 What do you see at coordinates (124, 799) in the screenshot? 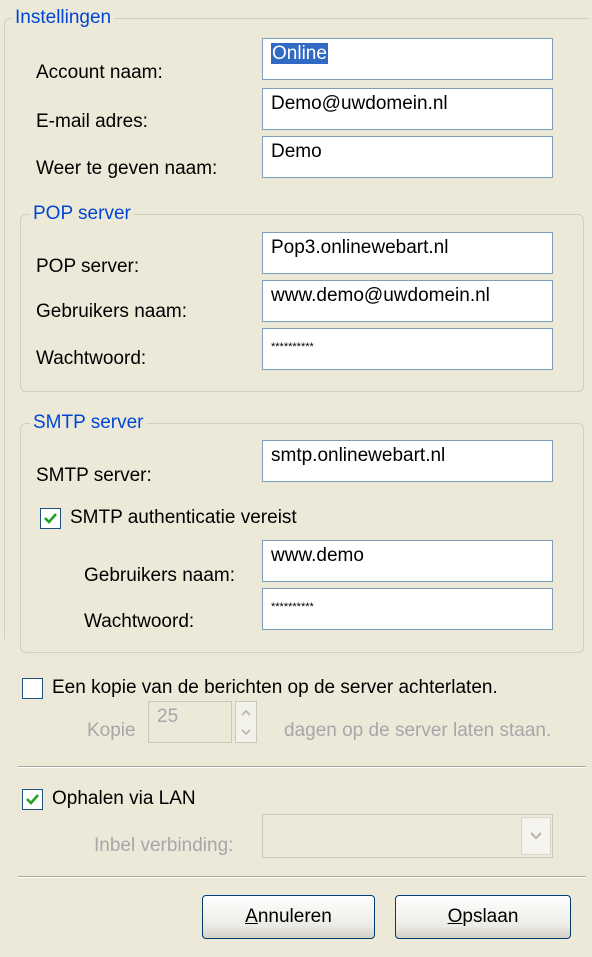
I see `fetch-lan-label: Ophalen via LAN` at bounding box center [124, 799].